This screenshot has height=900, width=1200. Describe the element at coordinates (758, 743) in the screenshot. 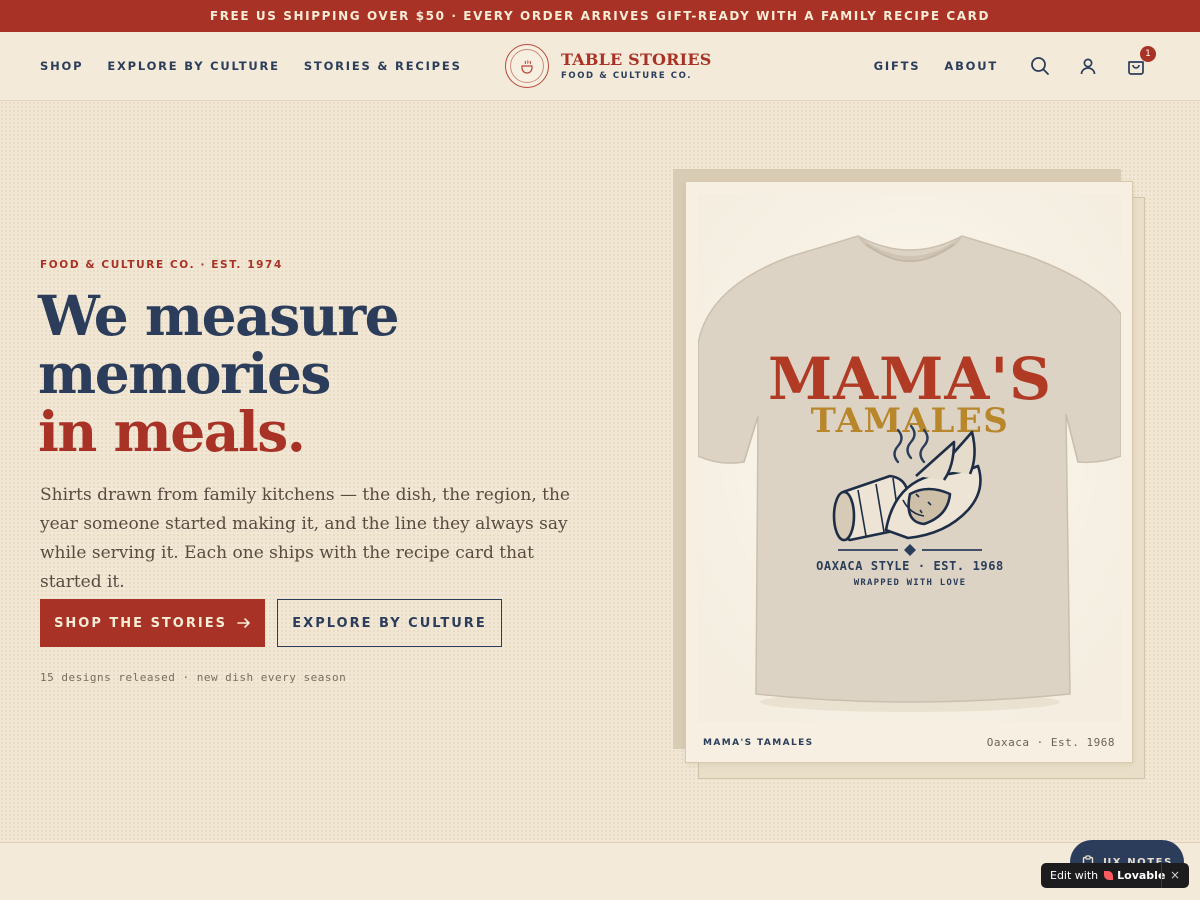

I see `product-caption-name: MAMA'S TAMALES` at that location.